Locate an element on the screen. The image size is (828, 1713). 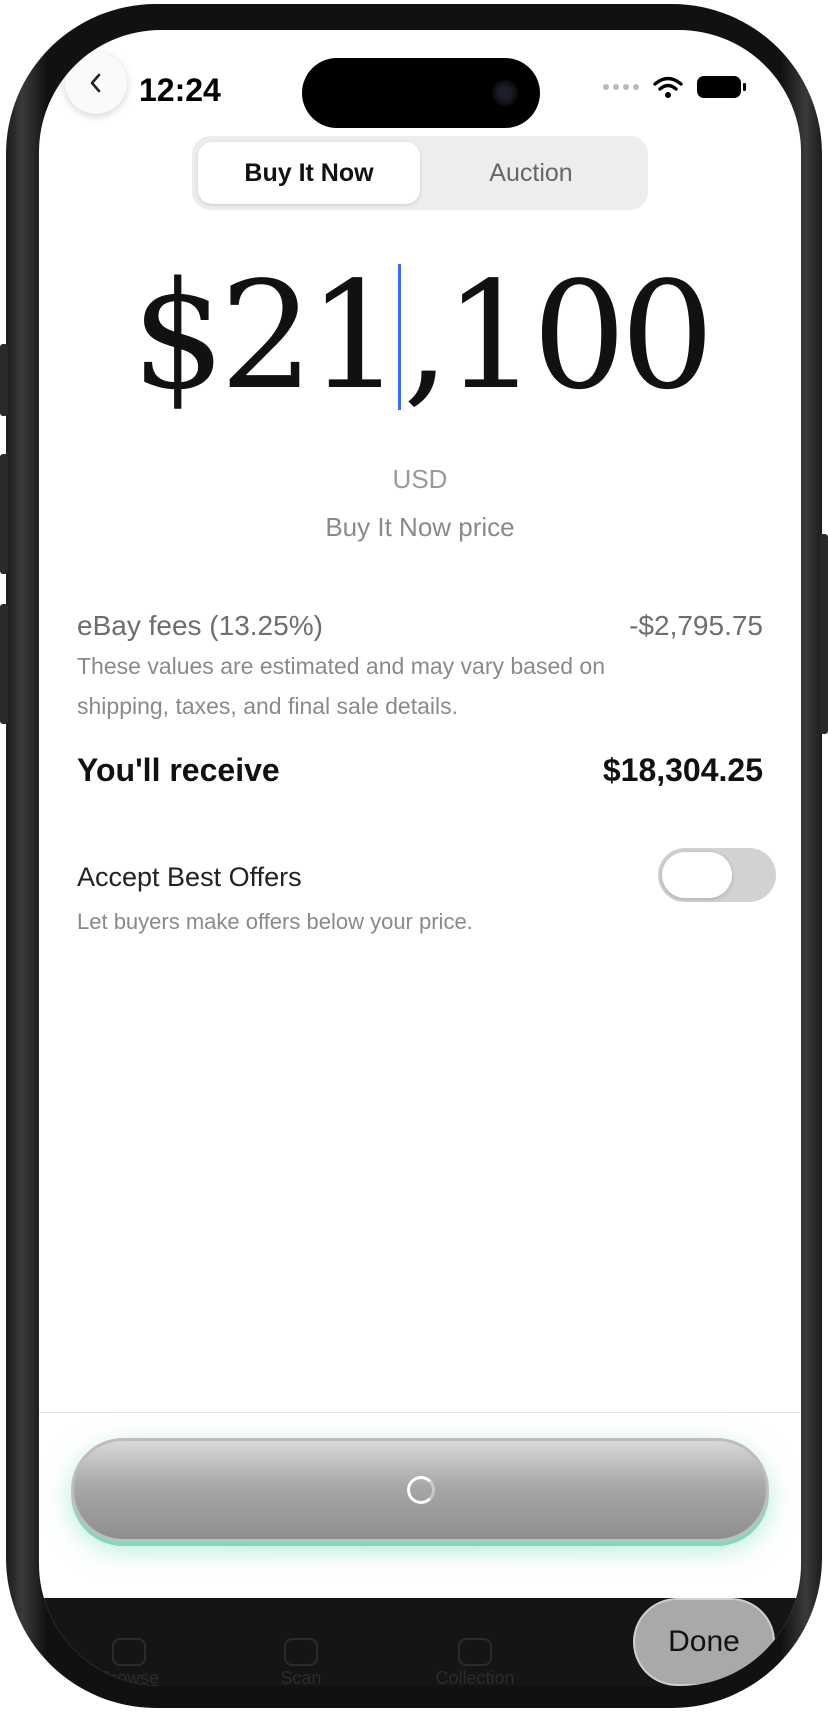
segment-auction: Auction is located at coordinates (531, 173).